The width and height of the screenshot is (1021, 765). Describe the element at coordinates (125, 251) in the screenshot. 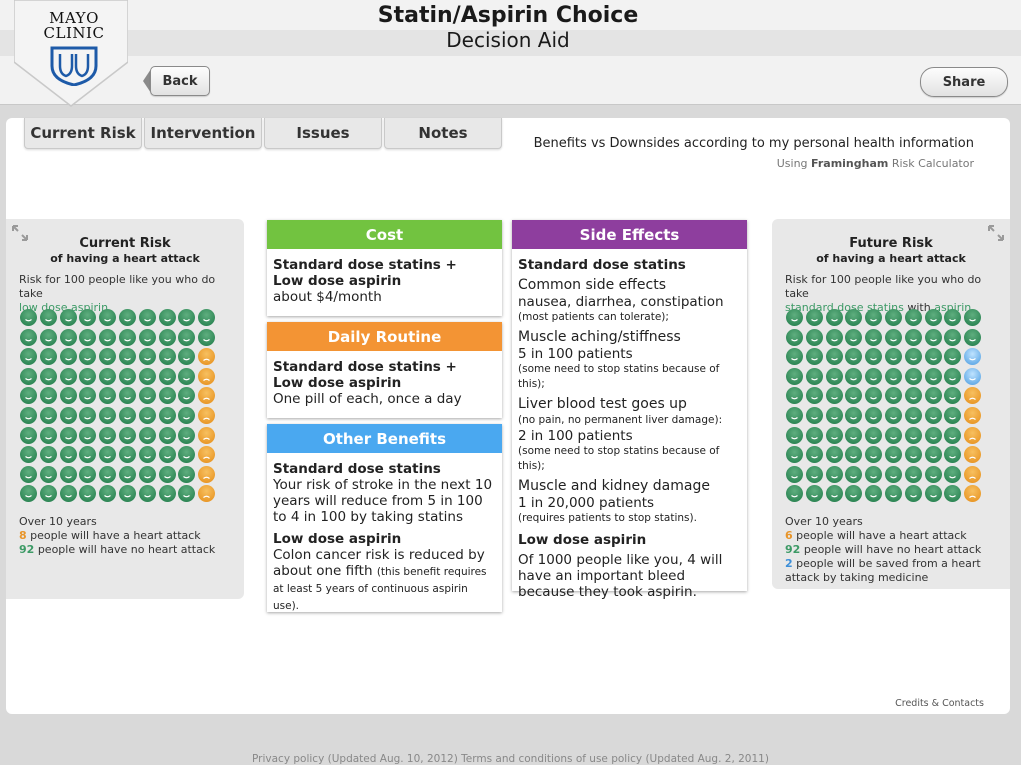

I see `current-risk-title: Current Risk of having a heart attack` at that location.